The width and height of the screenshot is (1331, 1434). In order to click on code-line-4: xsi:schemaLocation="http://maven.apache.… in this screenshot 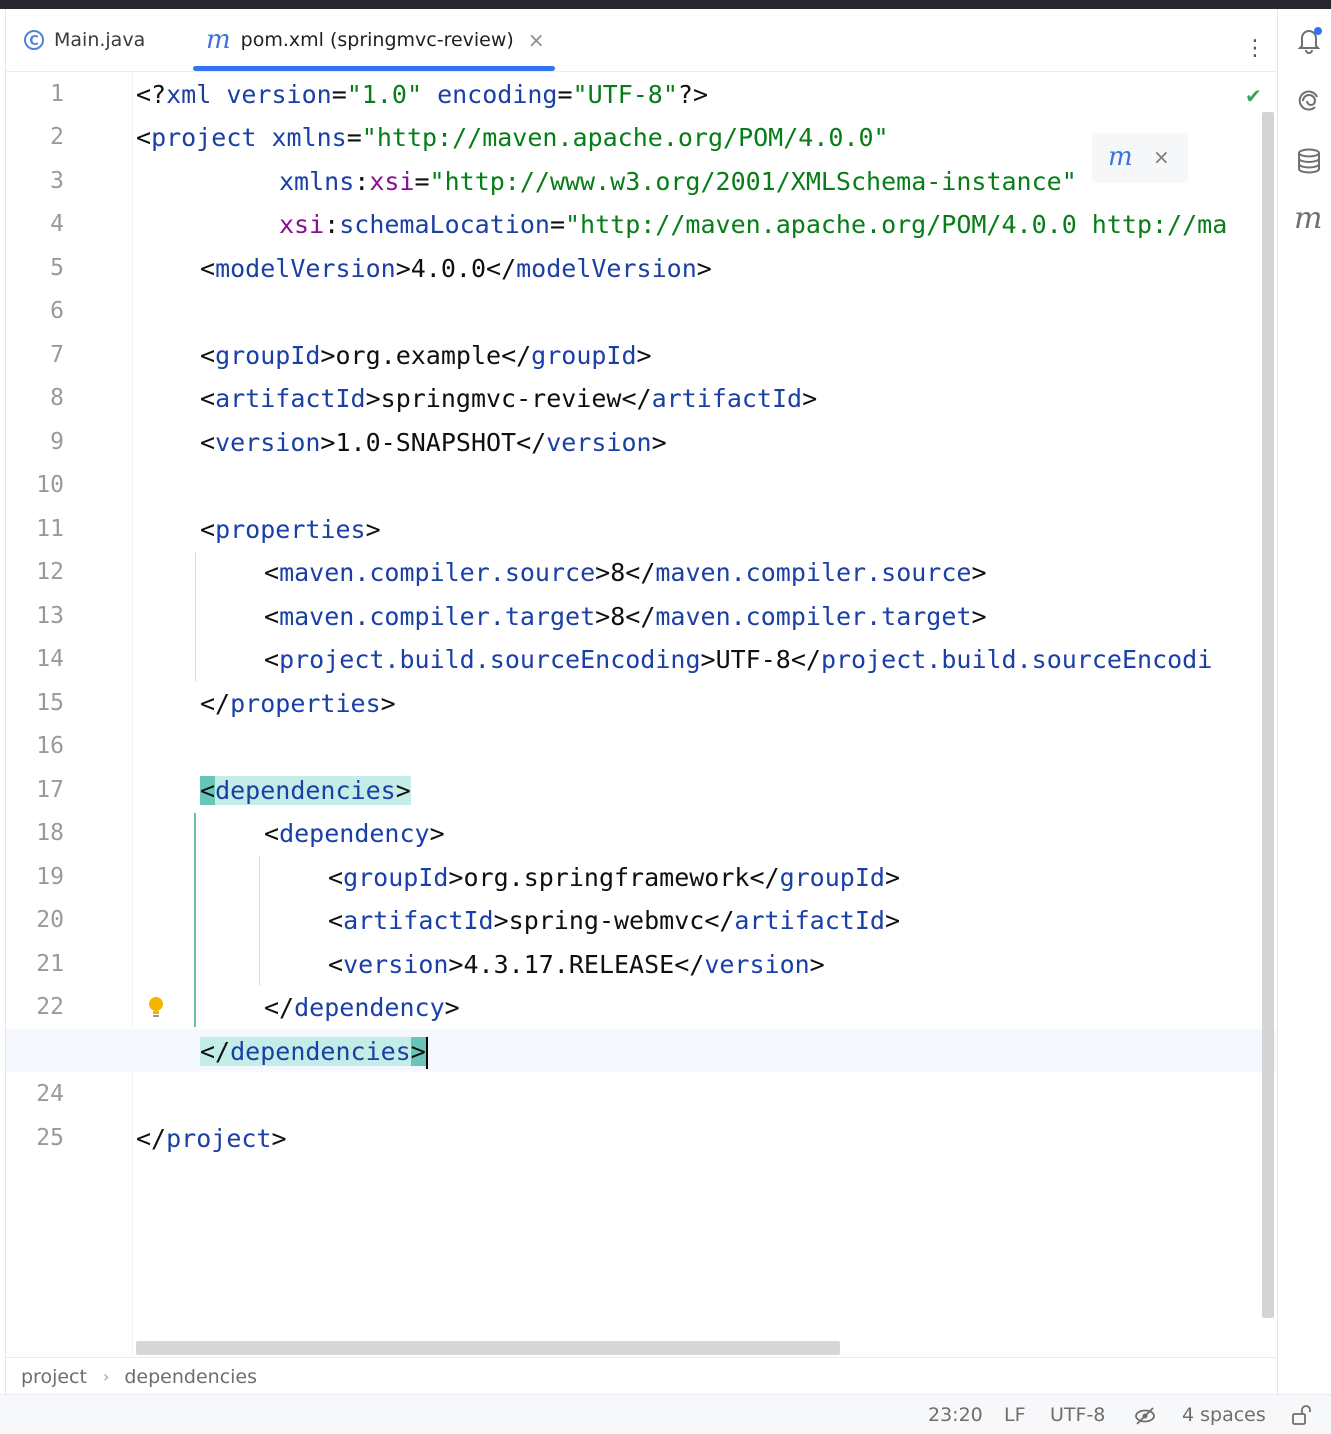, I will do `click(753, 224)`.